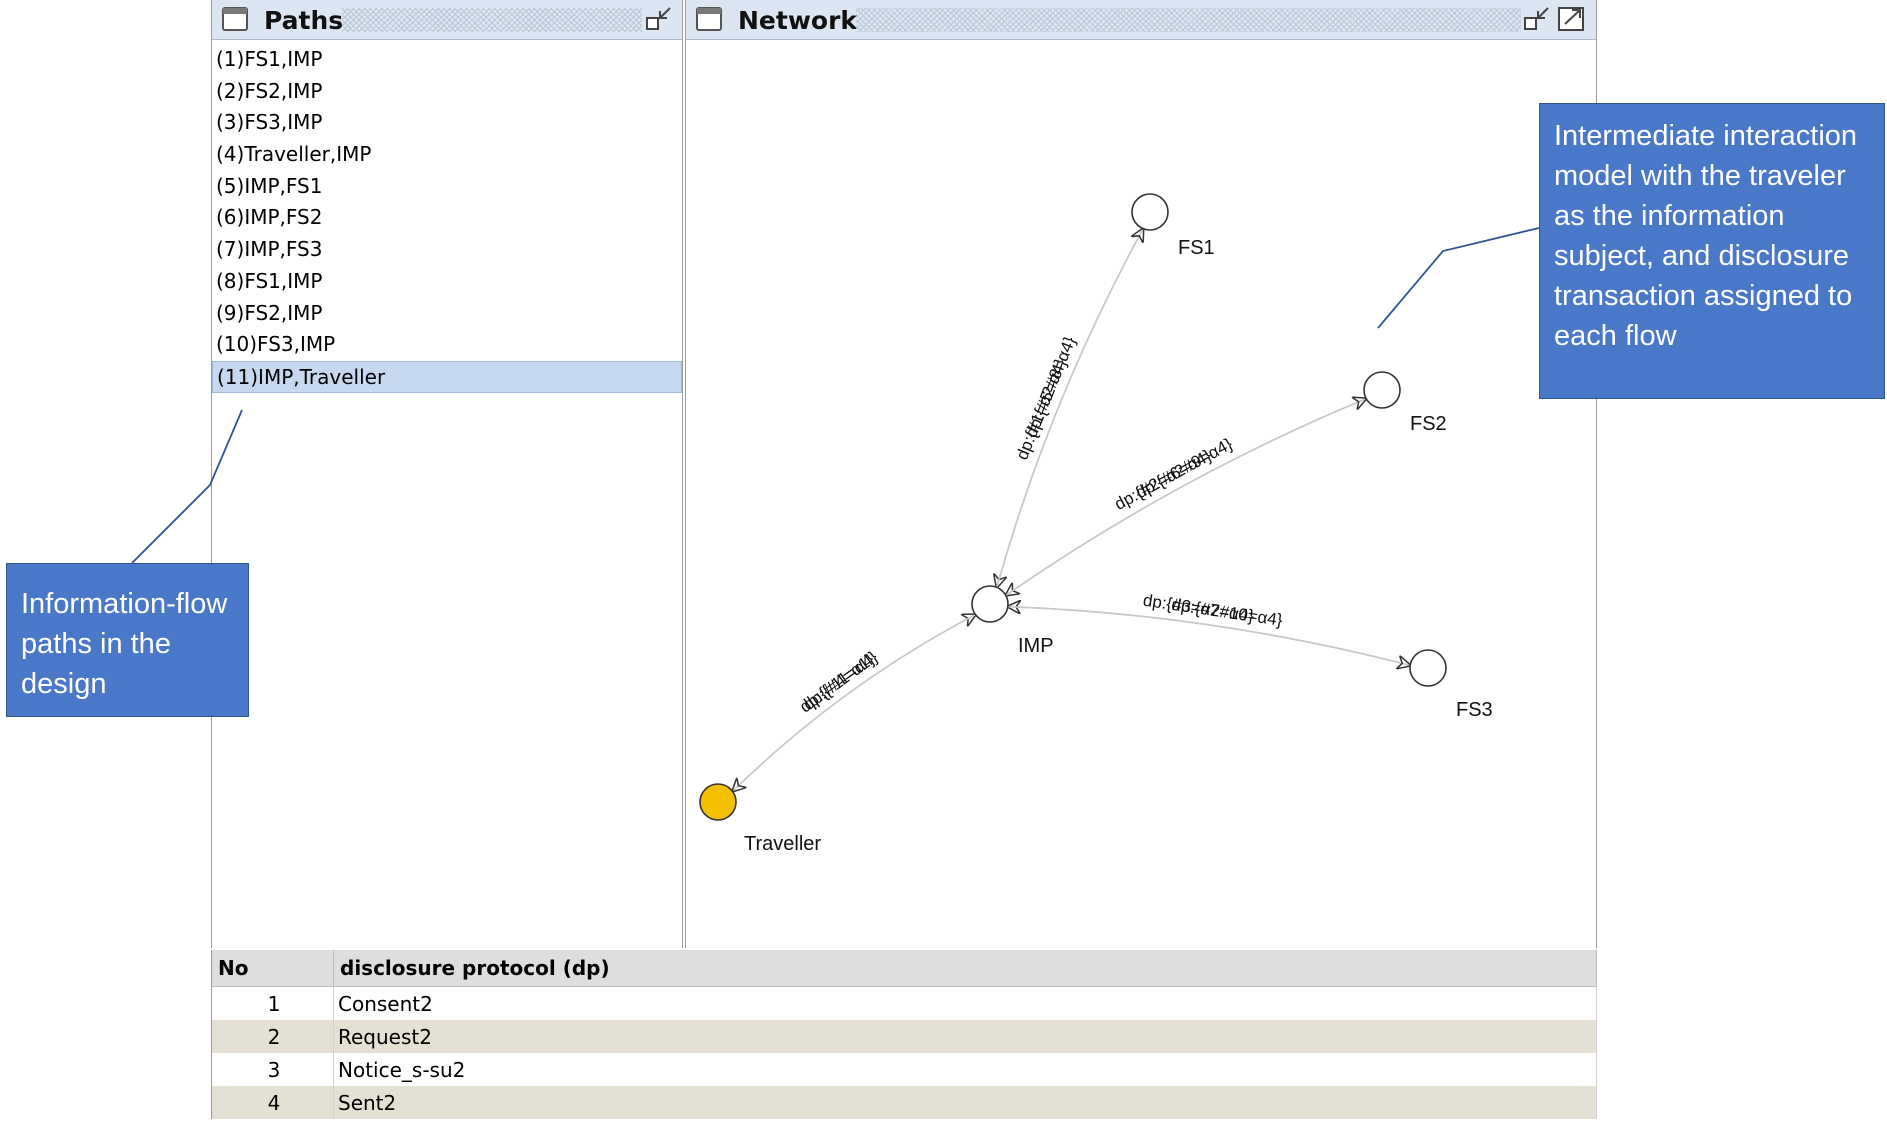  What do you see at coordinates (187, 486) in the screenshot?
I see `left-connector-line` at bounding box center [187, 486].